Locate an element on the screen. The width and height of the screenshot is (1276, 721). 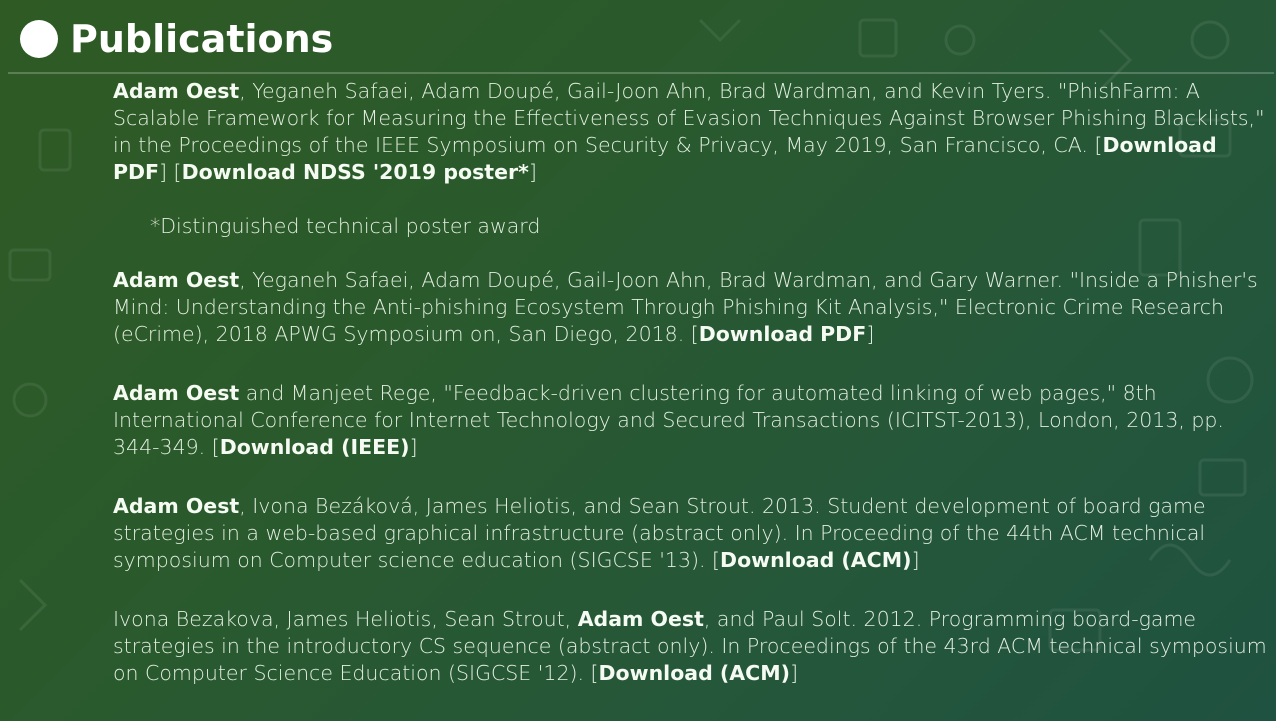
award-note: *Distinguished technical poster award is located at coordinates (345, 226).